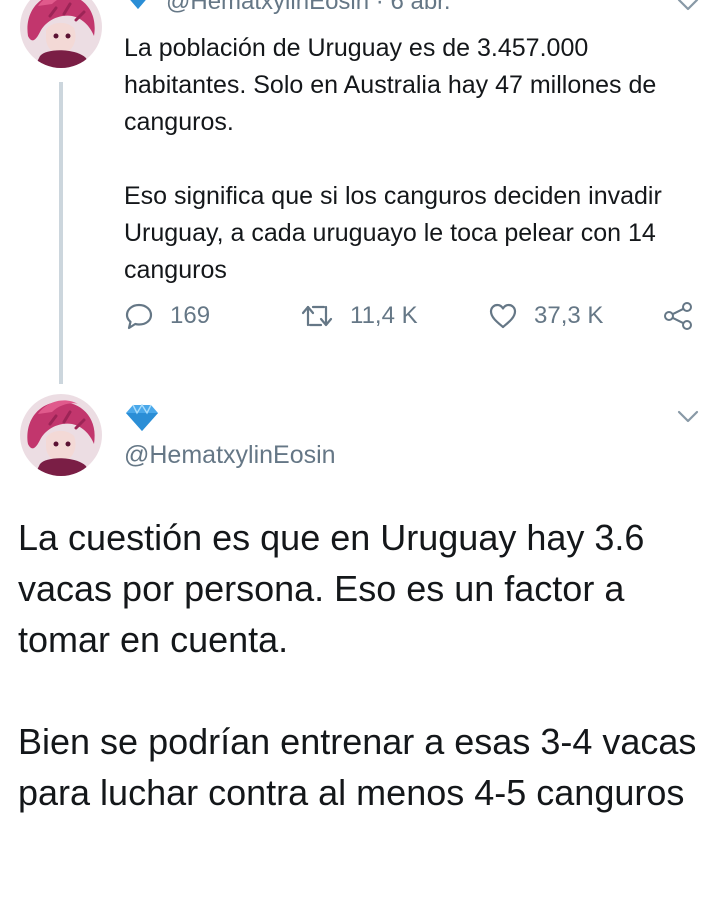  Describe the element at coordinates (569, 315) in the screenshot. I see `like-count: 37,3 K` at that location.